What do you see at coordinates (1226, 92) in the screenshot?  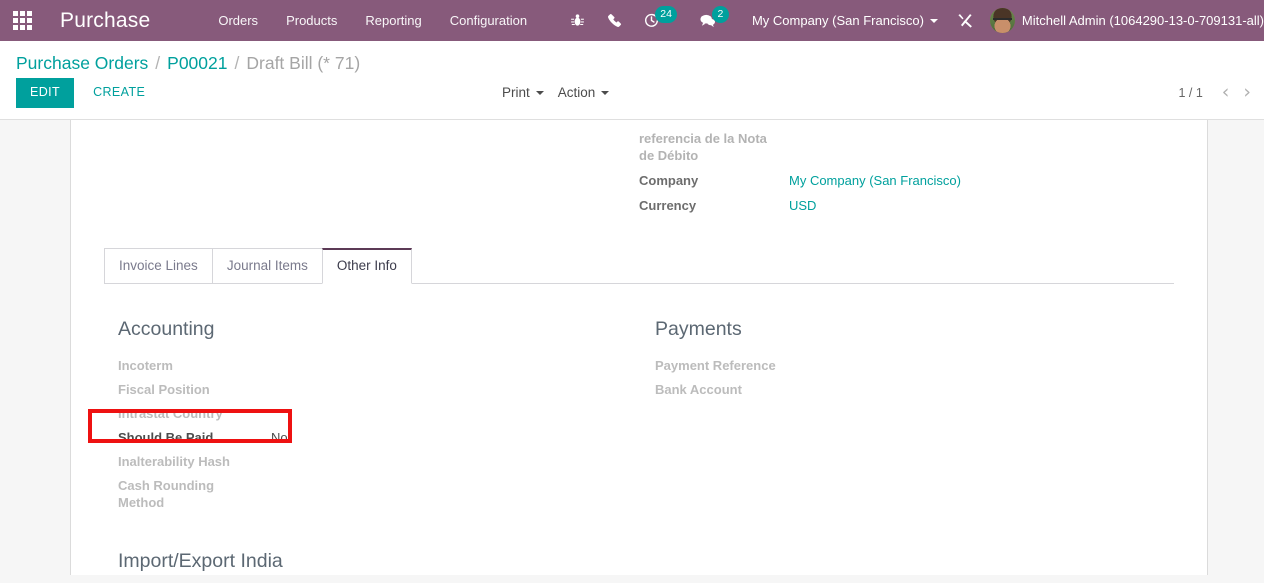 I see `pager-previous-icon: ‹` at bounding box center [1226, 92].